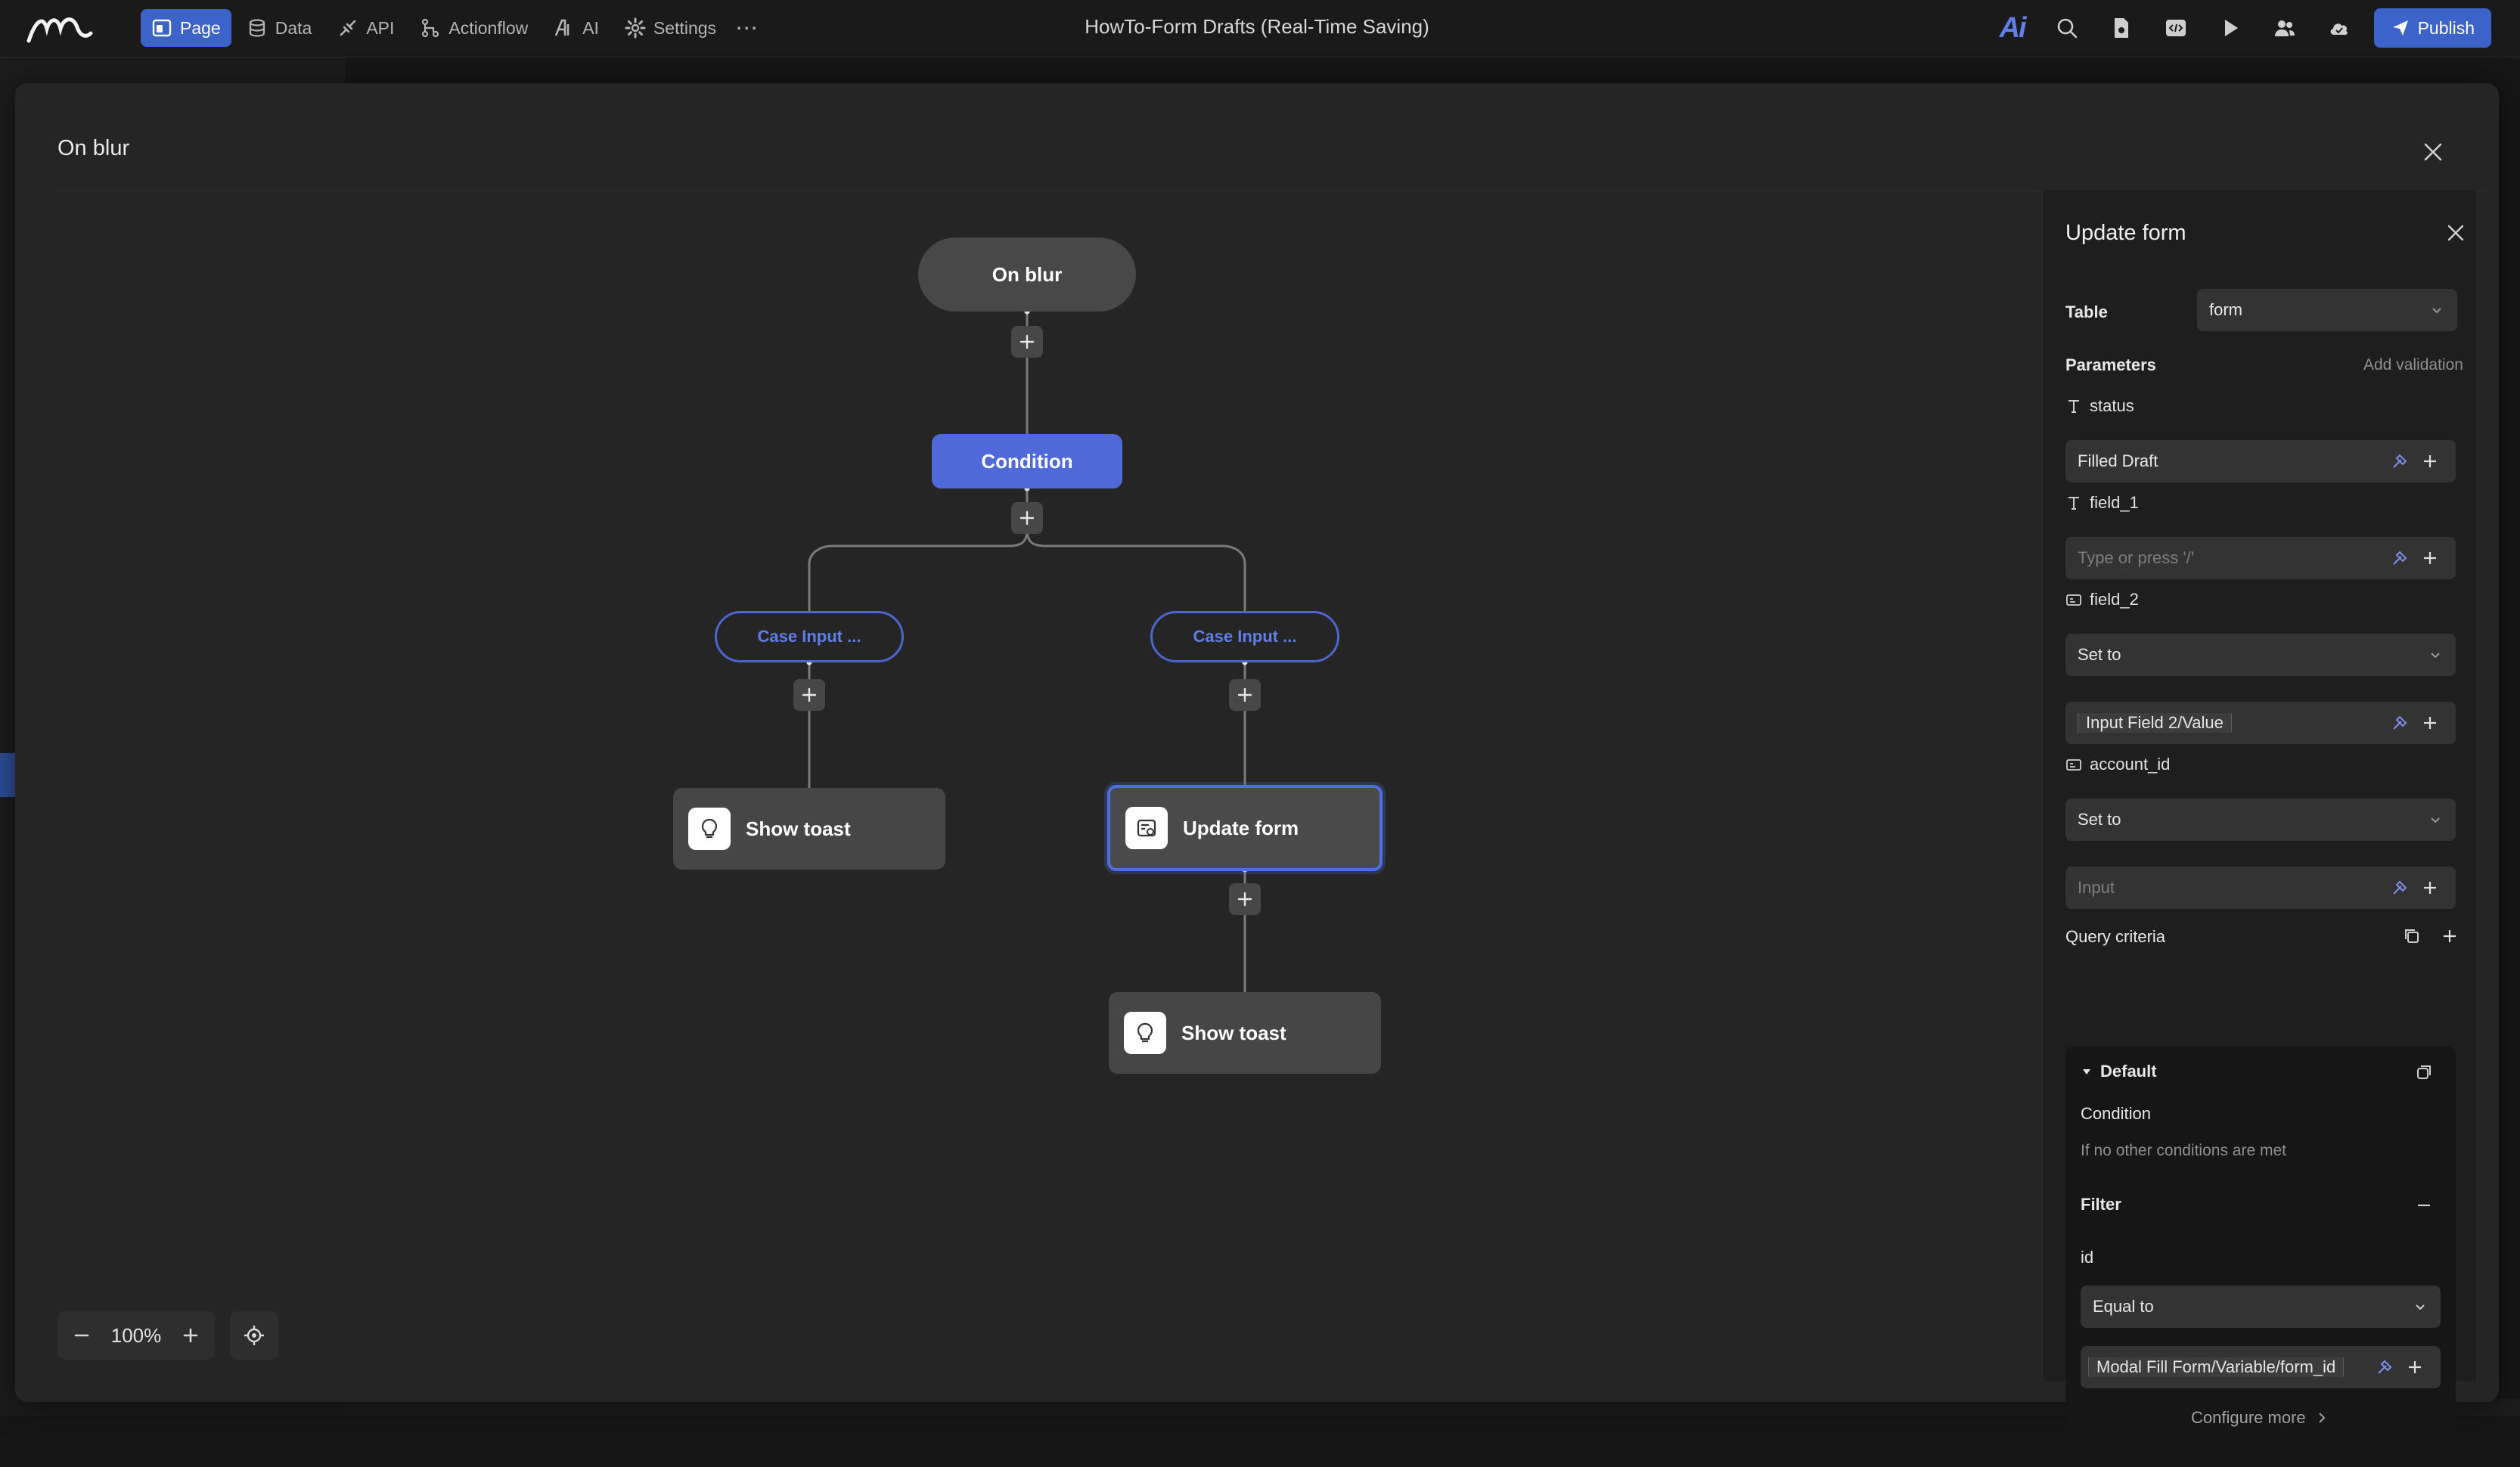 The width and height of the screenshot is (2520, 1467). I want to click on cloud-icon, so click(2339, 29).